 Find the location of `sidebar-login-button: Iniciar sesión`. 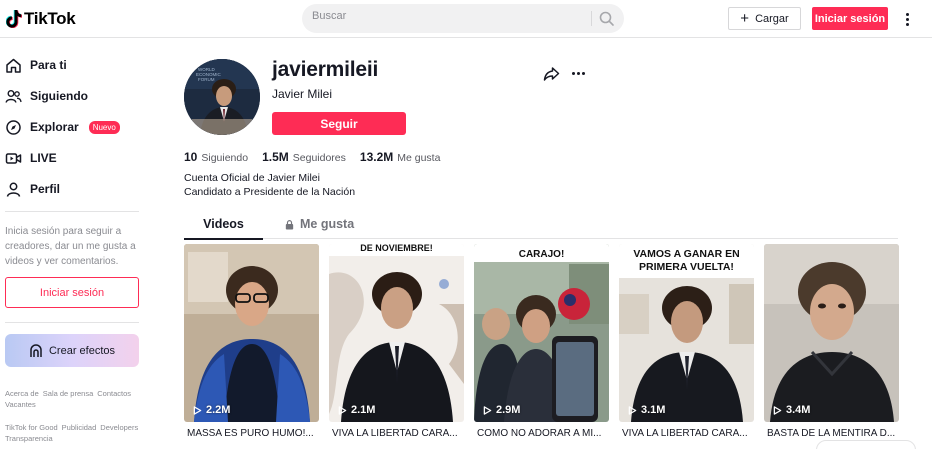

sidebar-login-button: Iniciar sesión is located at coordinates (72, 292).